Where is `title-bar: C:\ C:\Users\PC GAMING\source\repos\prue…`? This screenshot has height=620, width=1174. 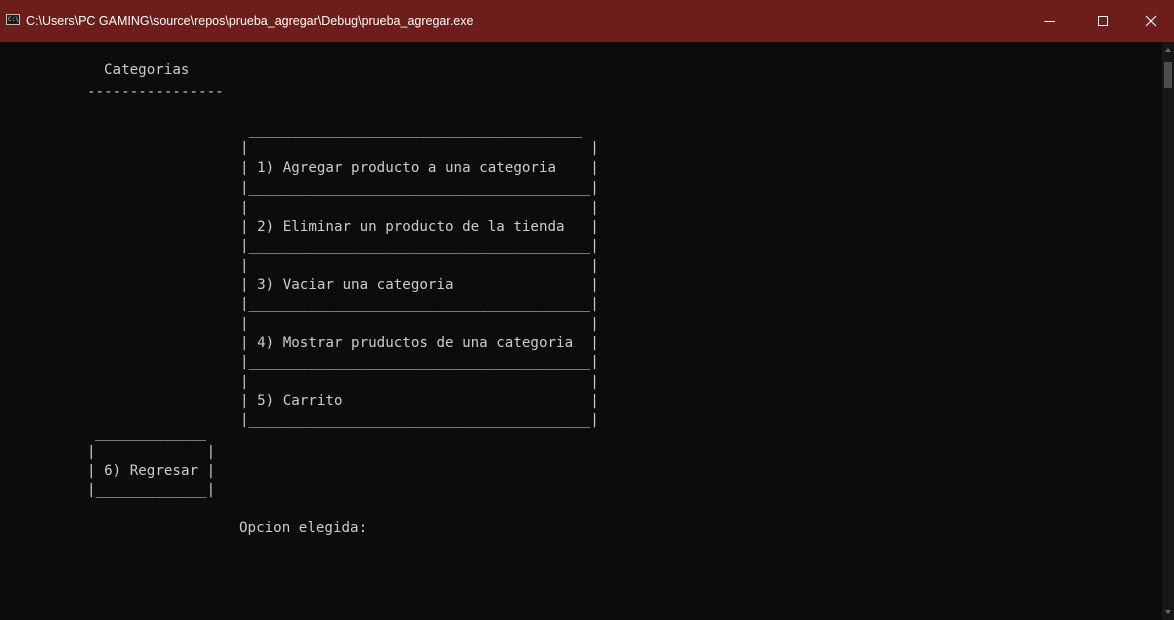 title-bar: C:\ C:\Users\PC GAMING\source\repos\prue… is located at coordinates (587, 21).